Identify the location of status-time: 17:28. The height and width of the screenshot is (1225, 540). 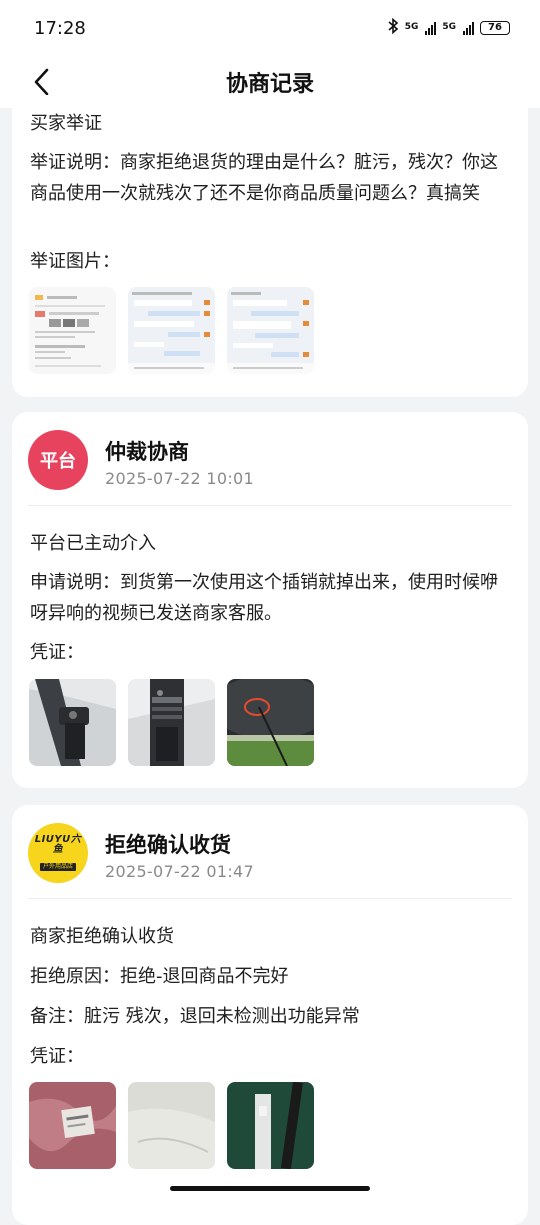
(60, 28).